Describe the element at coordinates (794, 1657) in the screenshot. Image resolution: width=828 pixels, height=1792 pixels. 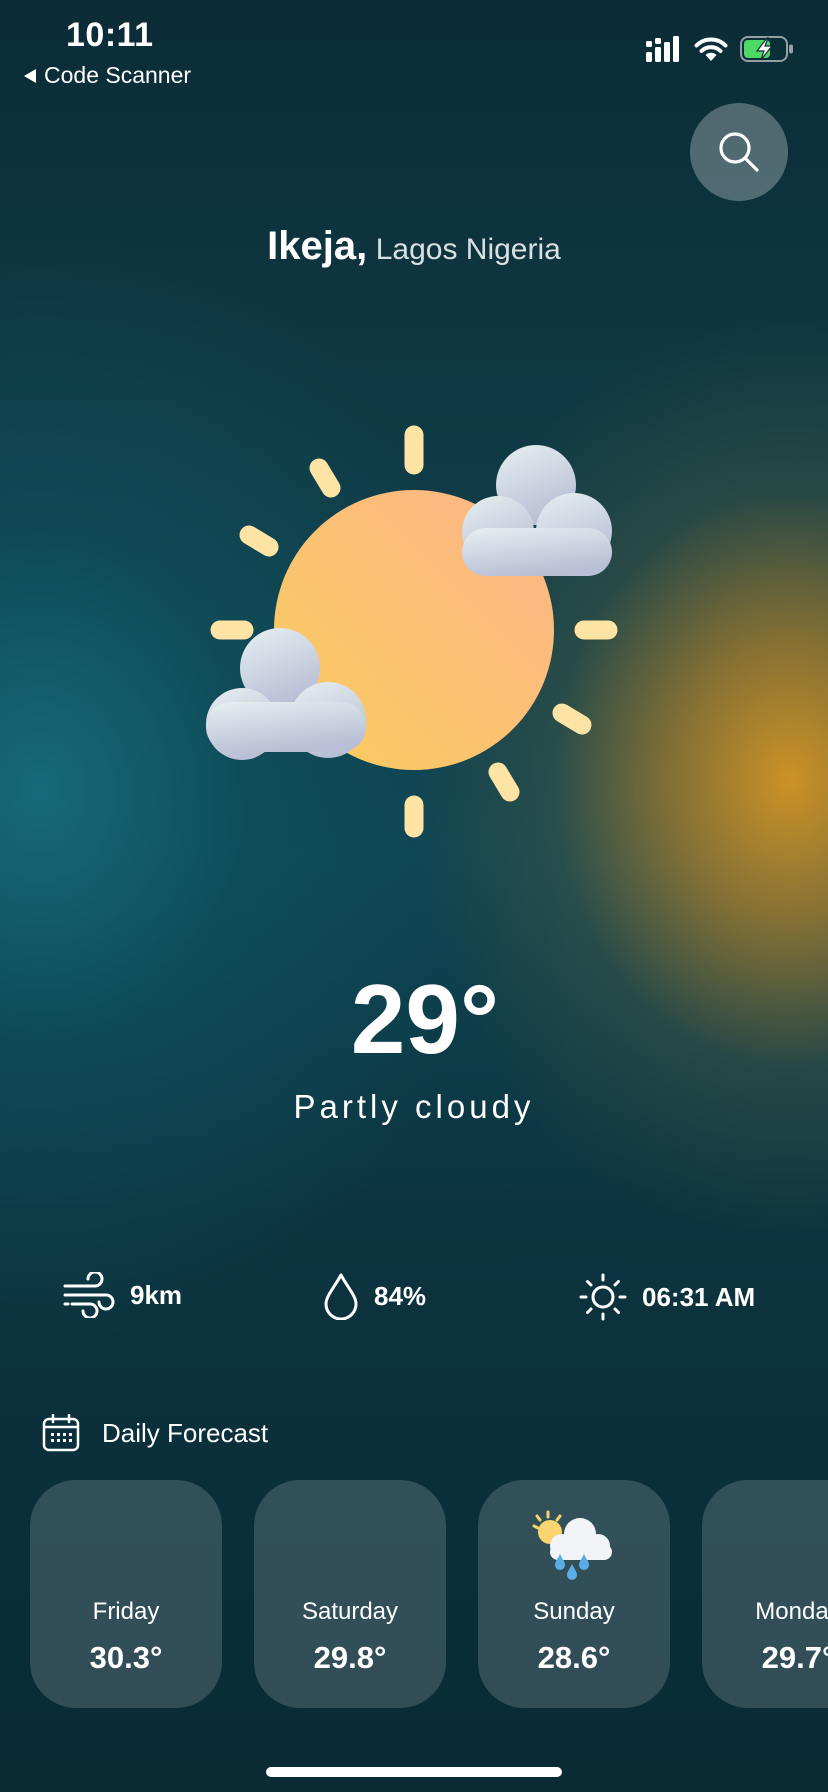
I see `forecast-day-temp: 29.7°` at that location.